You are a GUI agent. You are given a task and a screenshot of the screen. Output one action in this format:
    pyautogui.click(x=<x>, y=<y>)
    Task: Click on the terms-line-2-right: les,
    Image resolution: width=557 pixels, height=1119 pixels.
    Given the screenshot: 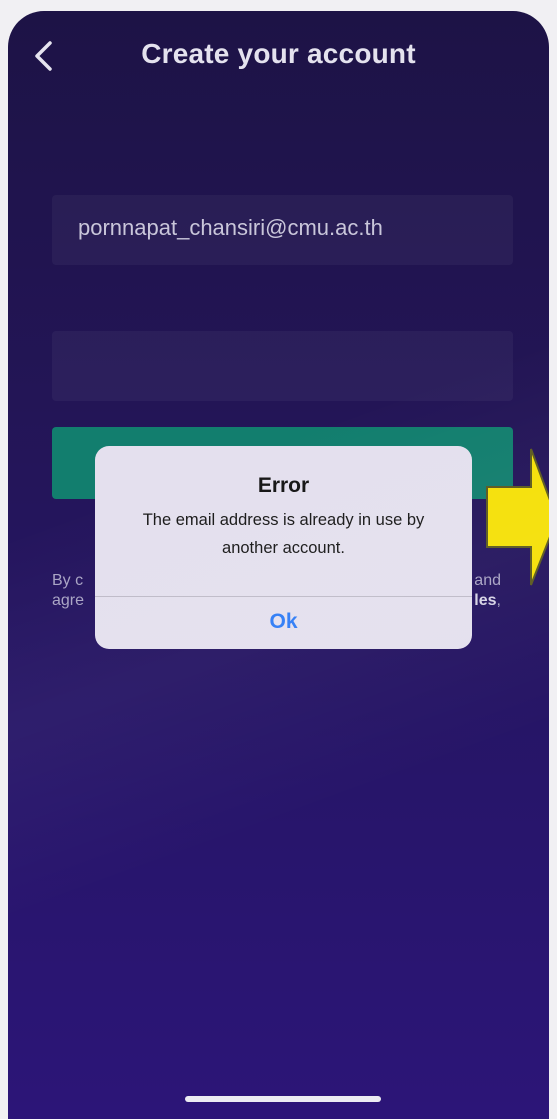 What is the action you would take?
    pyautogui.click(x=487, y=601)
    